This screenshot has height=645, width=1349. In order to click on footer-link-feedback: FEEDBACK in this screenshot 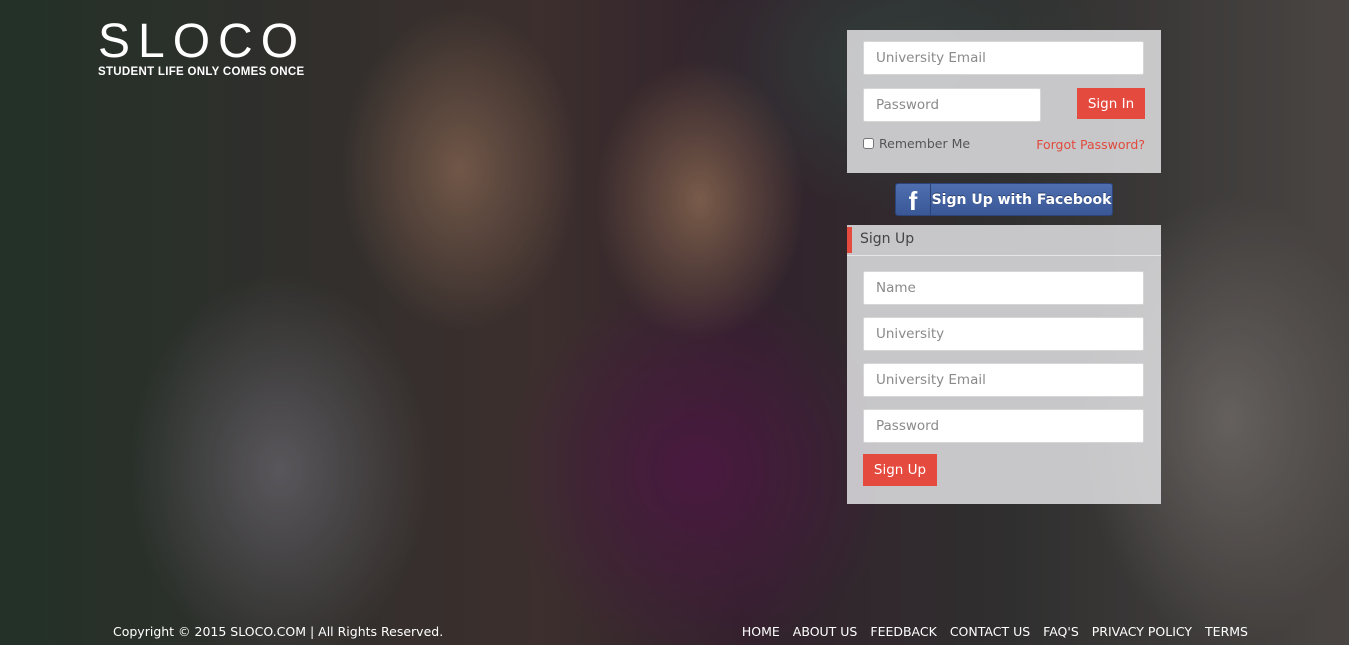, I will do `click(903, 631)`.